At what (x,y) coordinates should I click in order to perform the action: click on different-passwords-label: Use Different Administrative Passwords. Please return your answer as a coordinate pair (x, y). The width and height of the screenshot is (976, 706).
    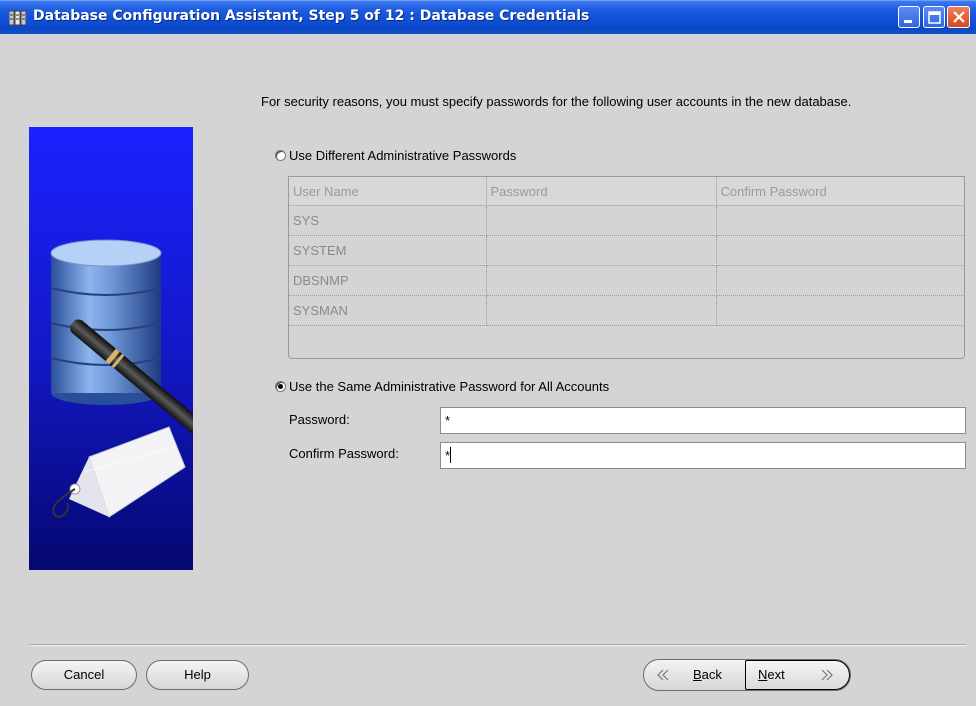
    Looking at the image, I should click on (403, 155).